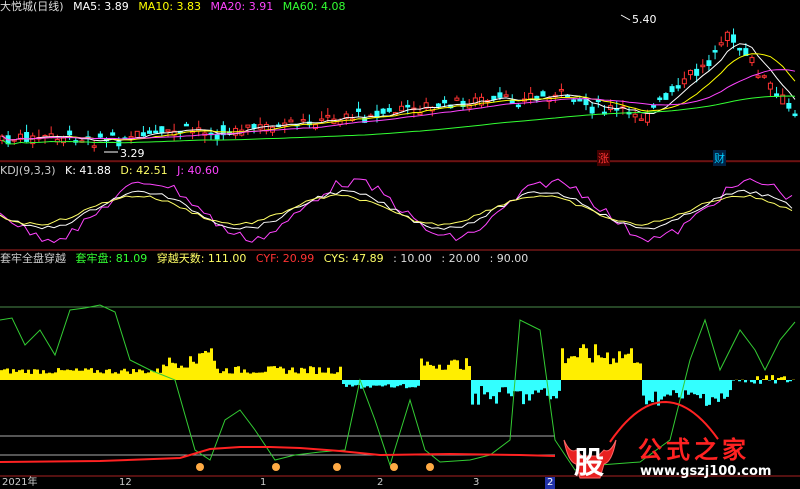 The height and width of the screenshot is (489, 800). I want to click on tag-zhang: 涨, so click(603, 158).